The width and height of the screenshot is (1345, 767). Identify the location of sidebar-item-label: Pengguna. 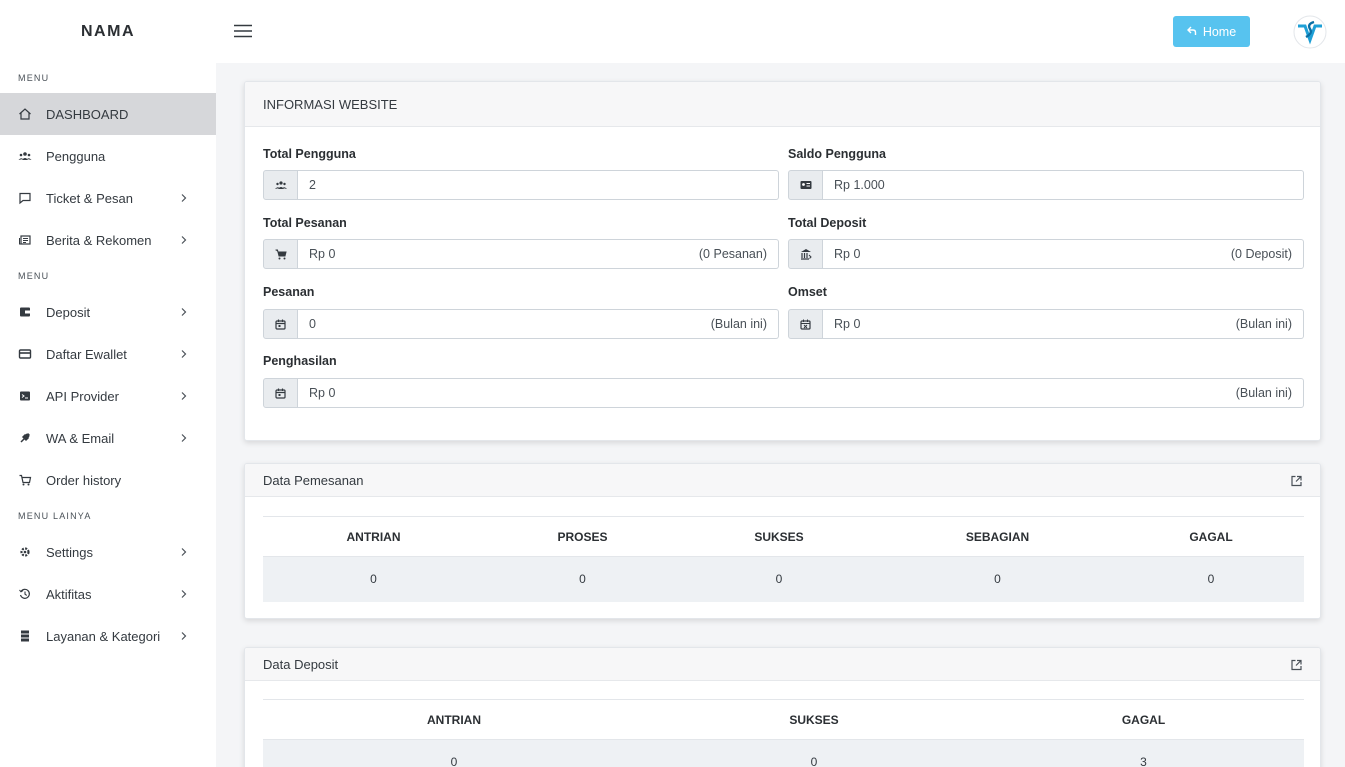
(76, 156).